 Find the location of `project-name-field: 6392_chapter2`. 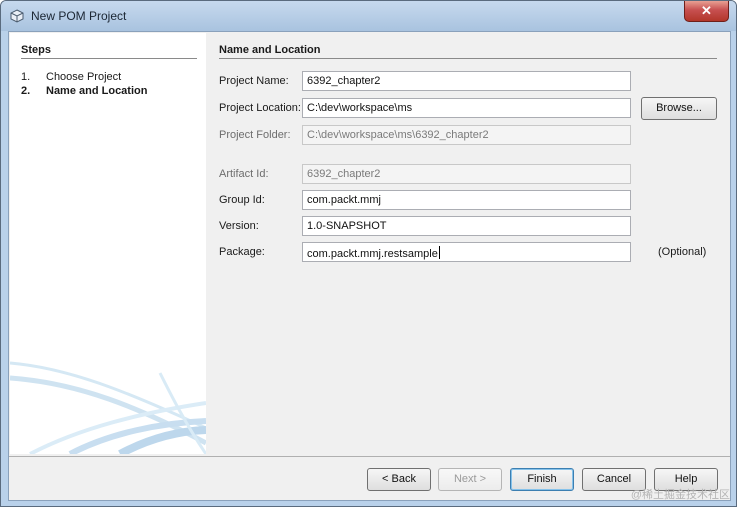

project-name-field: 6392_chapter2 is located at coordinates (466, 81).